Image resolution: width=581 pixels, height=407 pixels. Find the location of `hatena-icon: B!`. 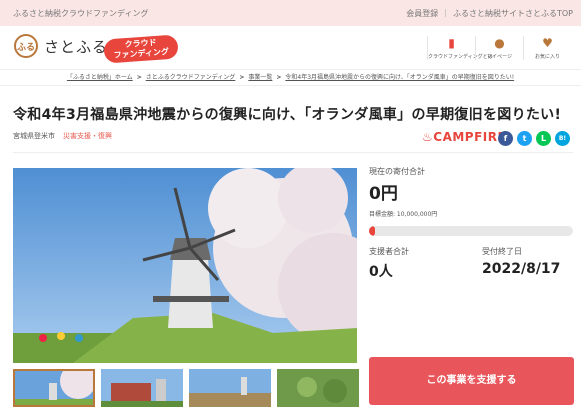

hatena-icon: B! is located at coordinates (562, 138).